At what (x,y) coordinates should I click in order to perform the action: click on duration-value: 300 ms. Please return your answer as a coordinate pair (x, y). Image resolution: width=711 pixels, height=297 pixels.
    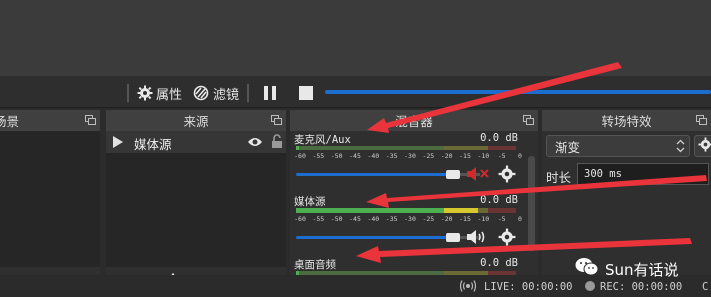
    Looking at the image, I should click on (603, 174).